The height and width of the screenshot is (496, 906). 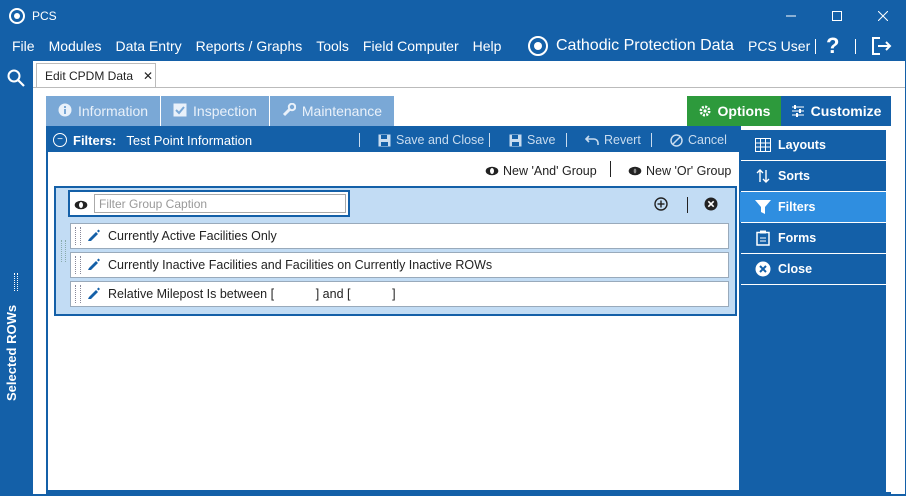 I want to click on remove-group-button, so click(x=711, y=205).